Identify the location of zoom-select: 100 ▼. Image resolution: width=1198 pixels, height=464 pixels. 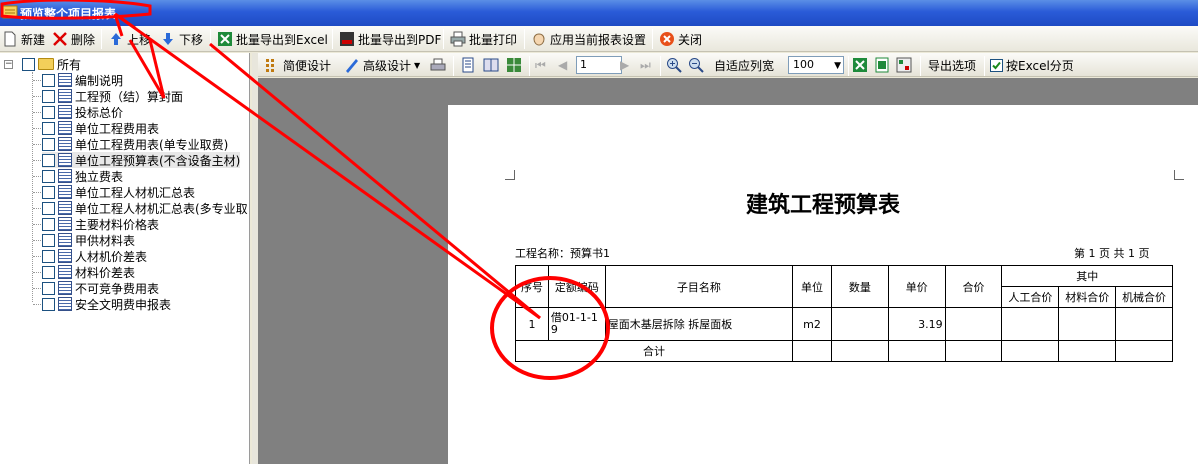
(816, 65).